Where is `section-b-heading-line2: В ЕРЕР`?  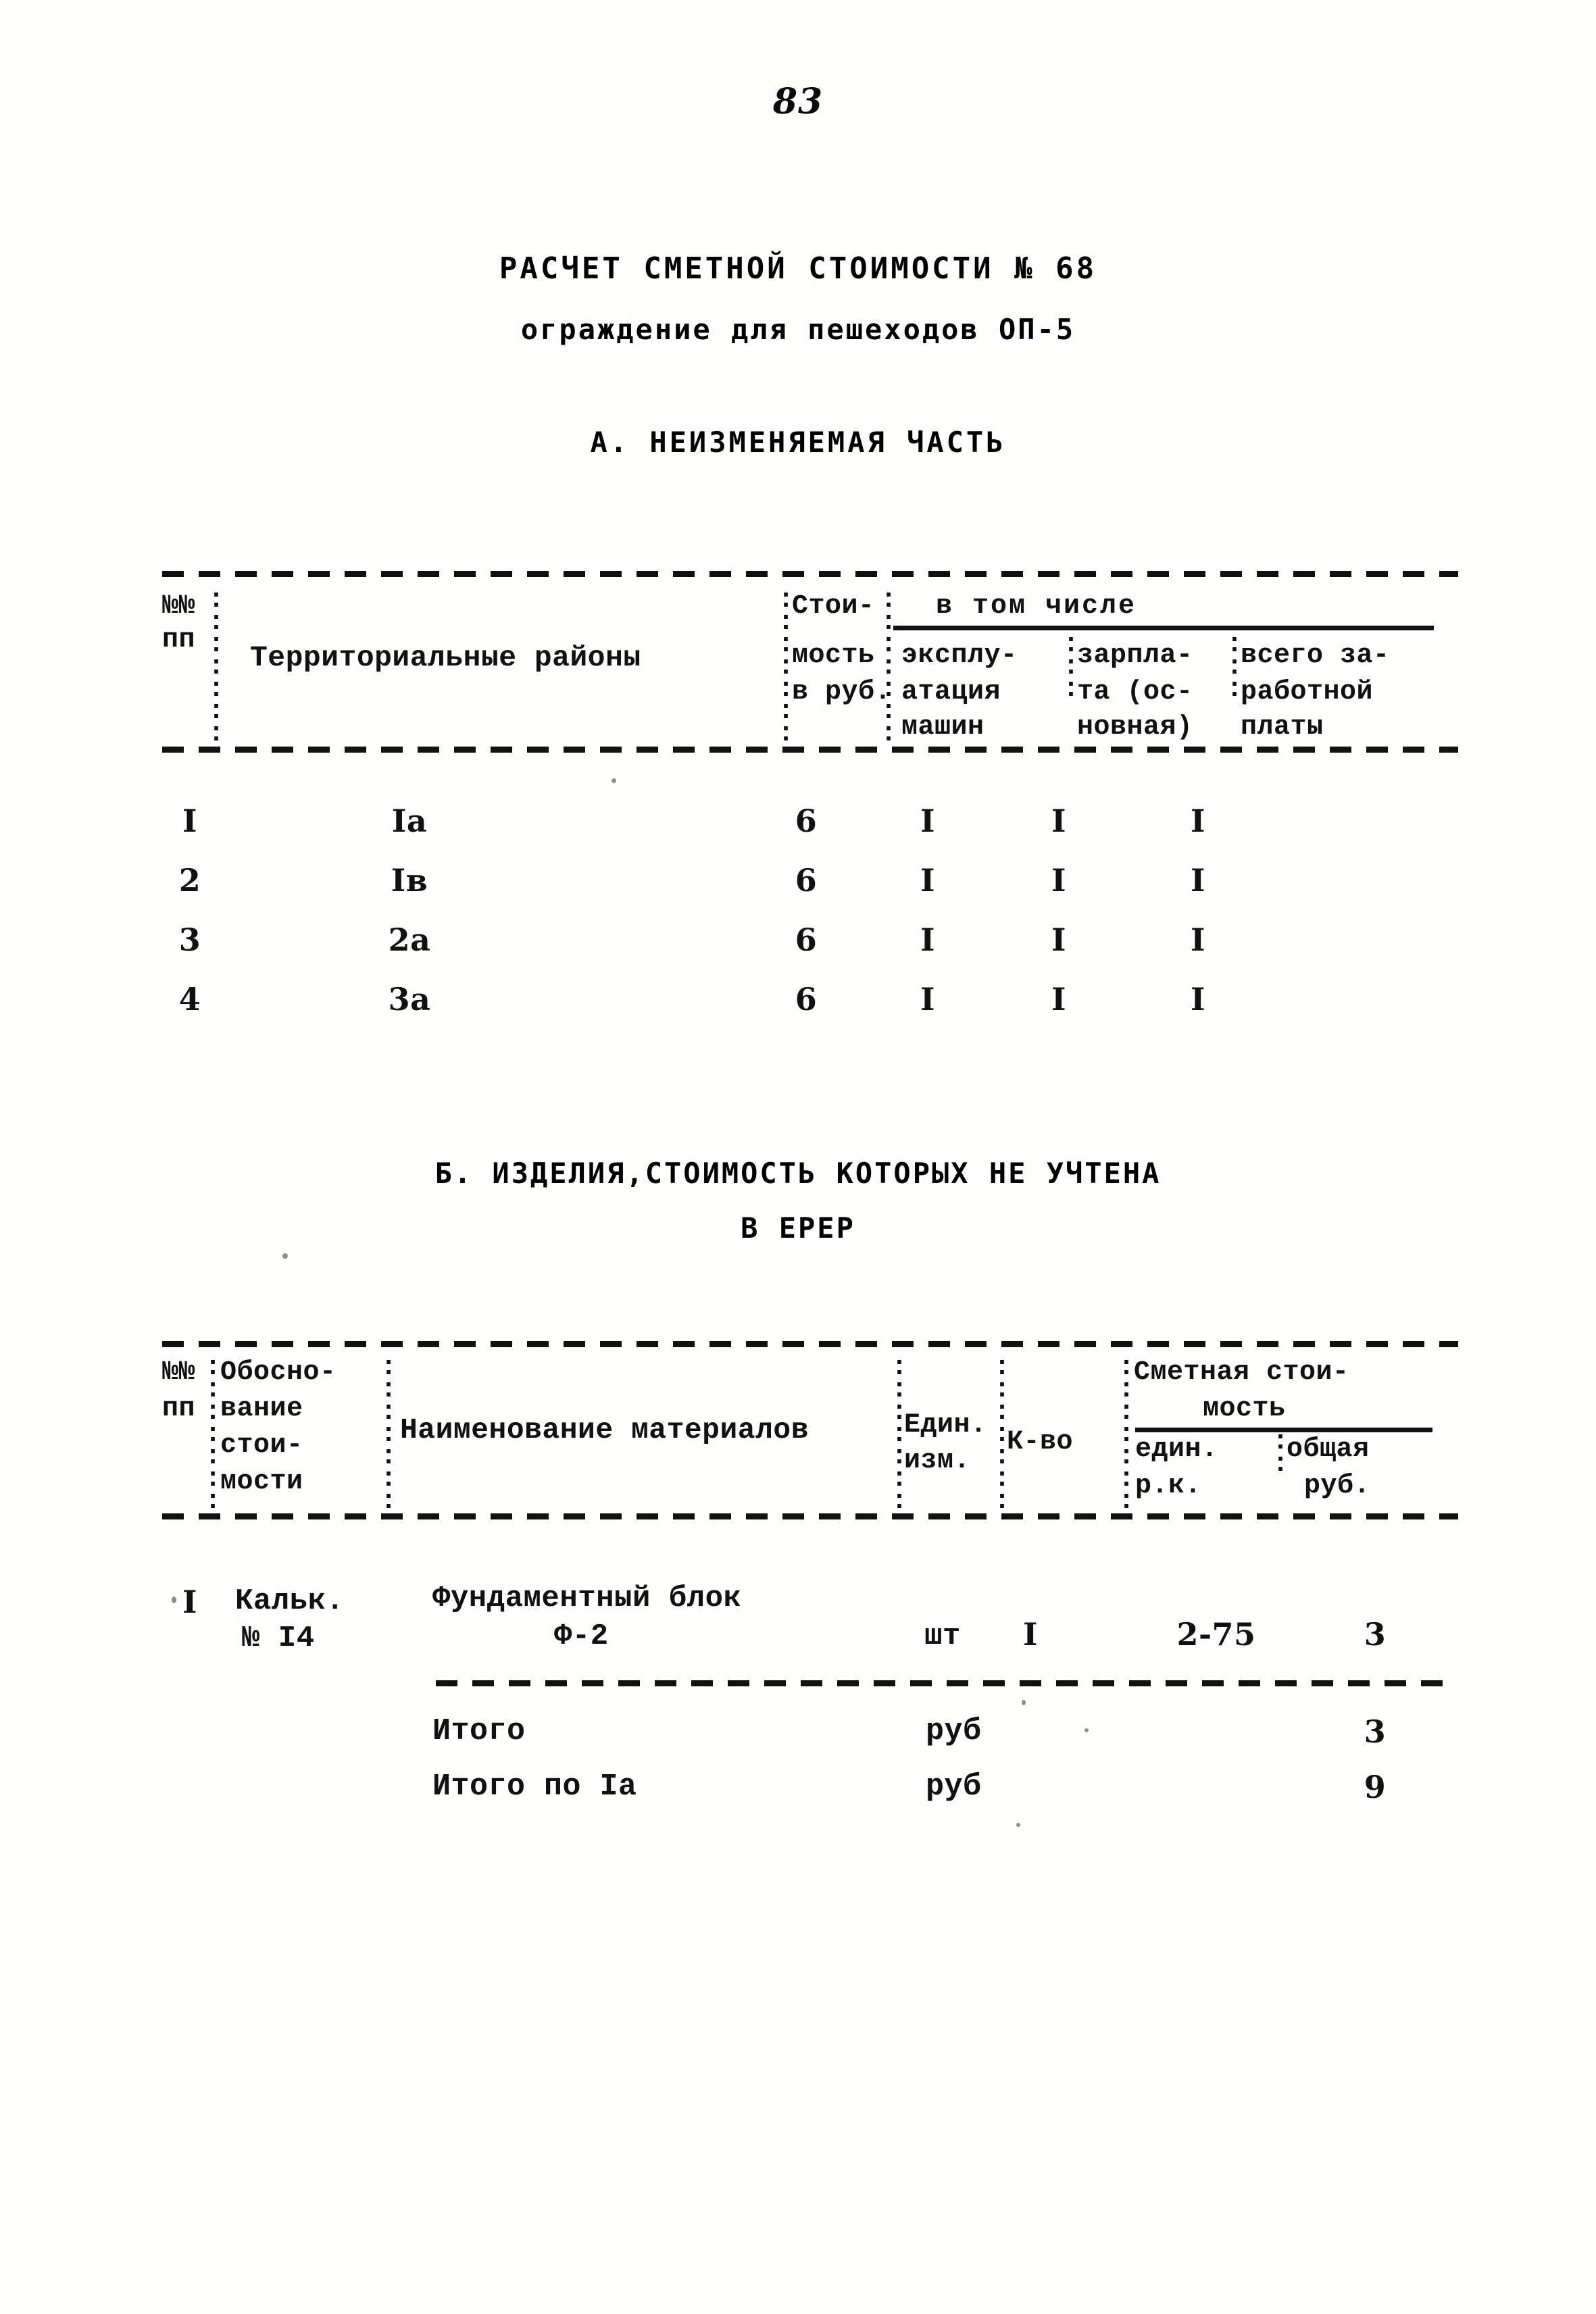 section-b-heading-line2: В ЕРЕР is located at coordinates (798, 1227).